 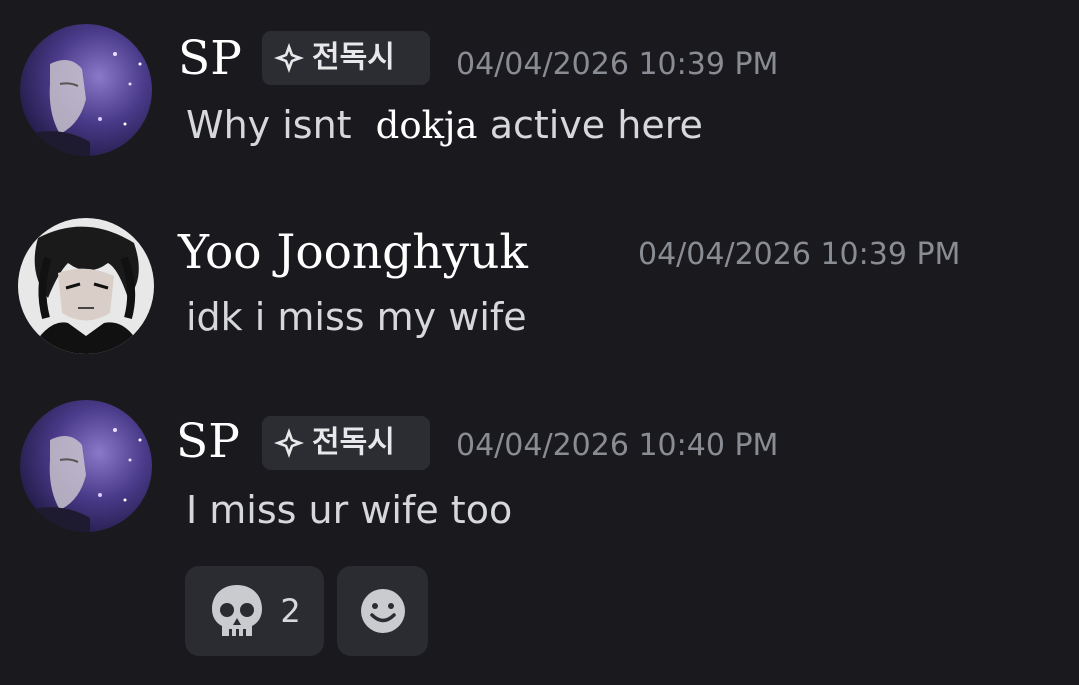 What do you see at coordinates (269, 125) in the screenshot?
I see `message-text-part: Why isnt` at bounding box center [269, 125].